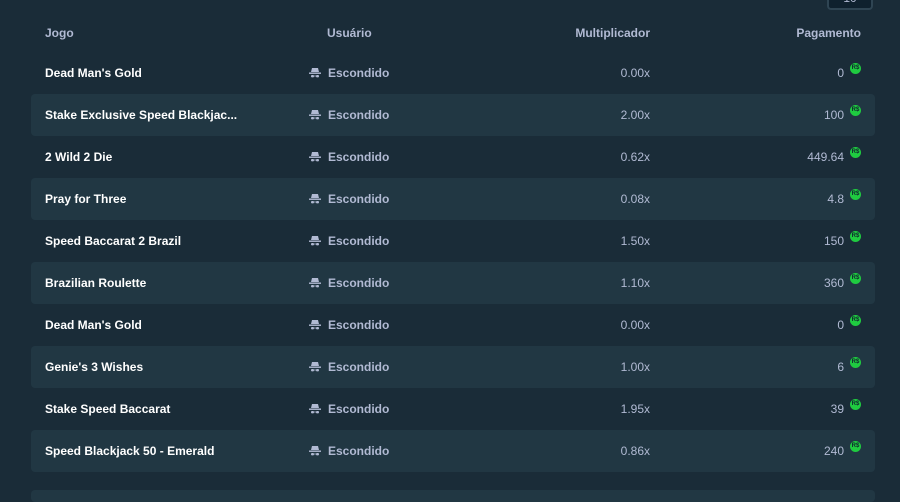 This screenshot has height=502, width=900. Describe the element at coordinates (170, 283) in the screenshot. I see `game-name: Brazilian Roulette` at that location.